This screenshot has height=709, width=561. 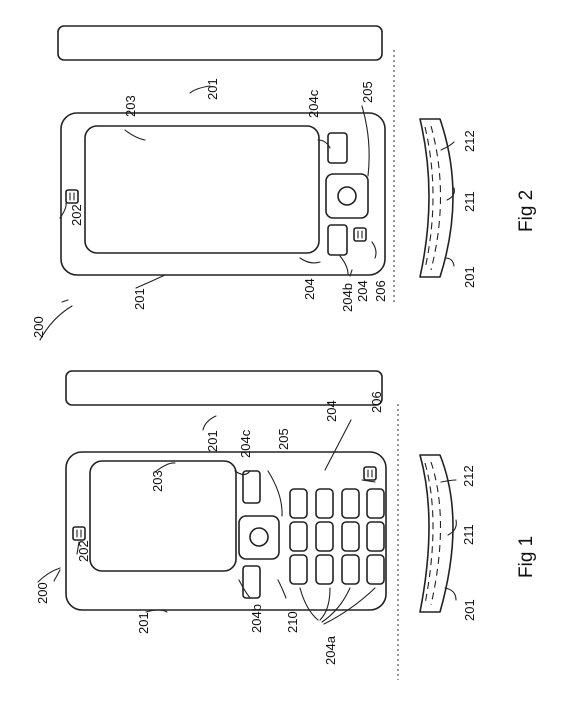 I want to click on fig1-navigation-key, so click(x=259, y=537).